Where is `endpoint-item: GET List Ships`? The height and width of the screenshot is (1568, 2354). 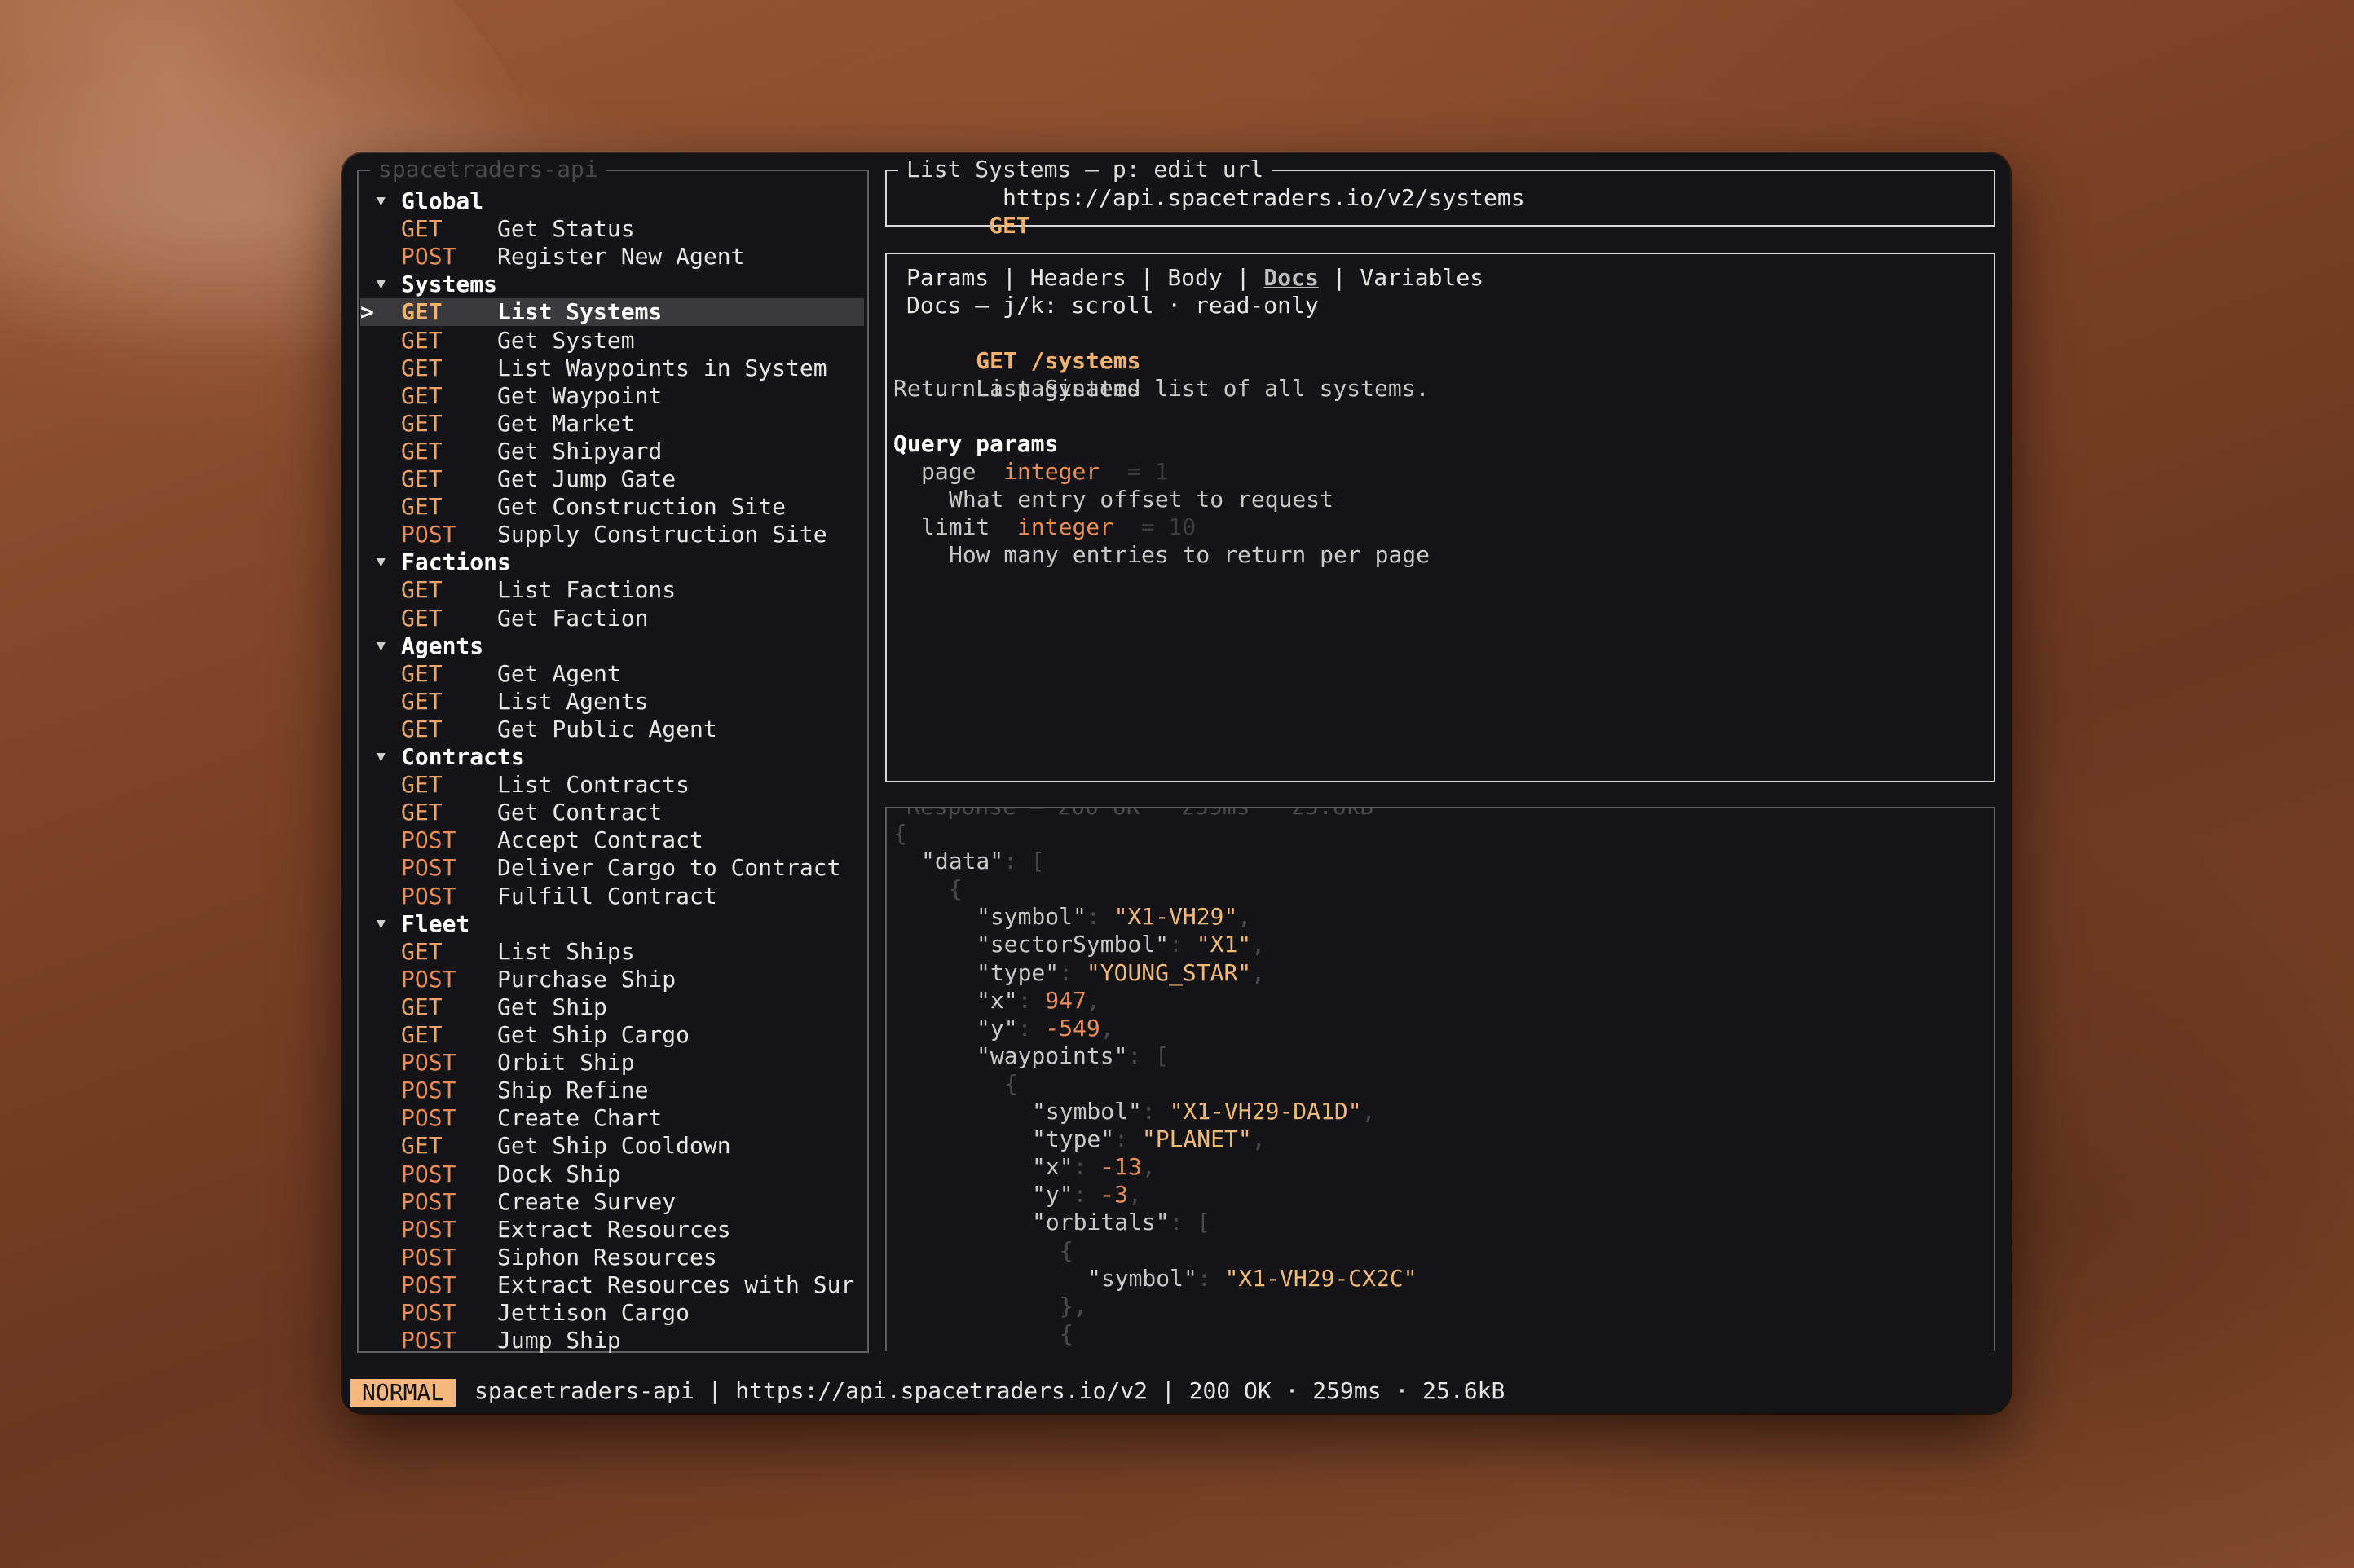
endpoint-item: GET List Ships is located at coordinates (612, 952).